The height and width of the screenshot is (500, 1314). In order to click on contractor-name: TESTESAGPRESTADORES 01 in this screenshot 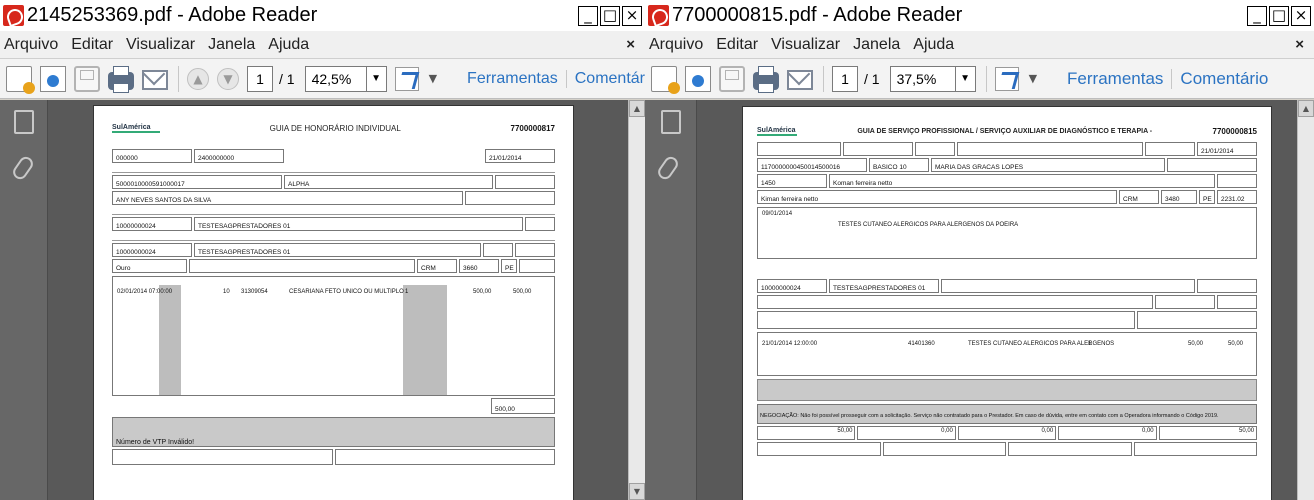, I will do `click(244, 226)`.